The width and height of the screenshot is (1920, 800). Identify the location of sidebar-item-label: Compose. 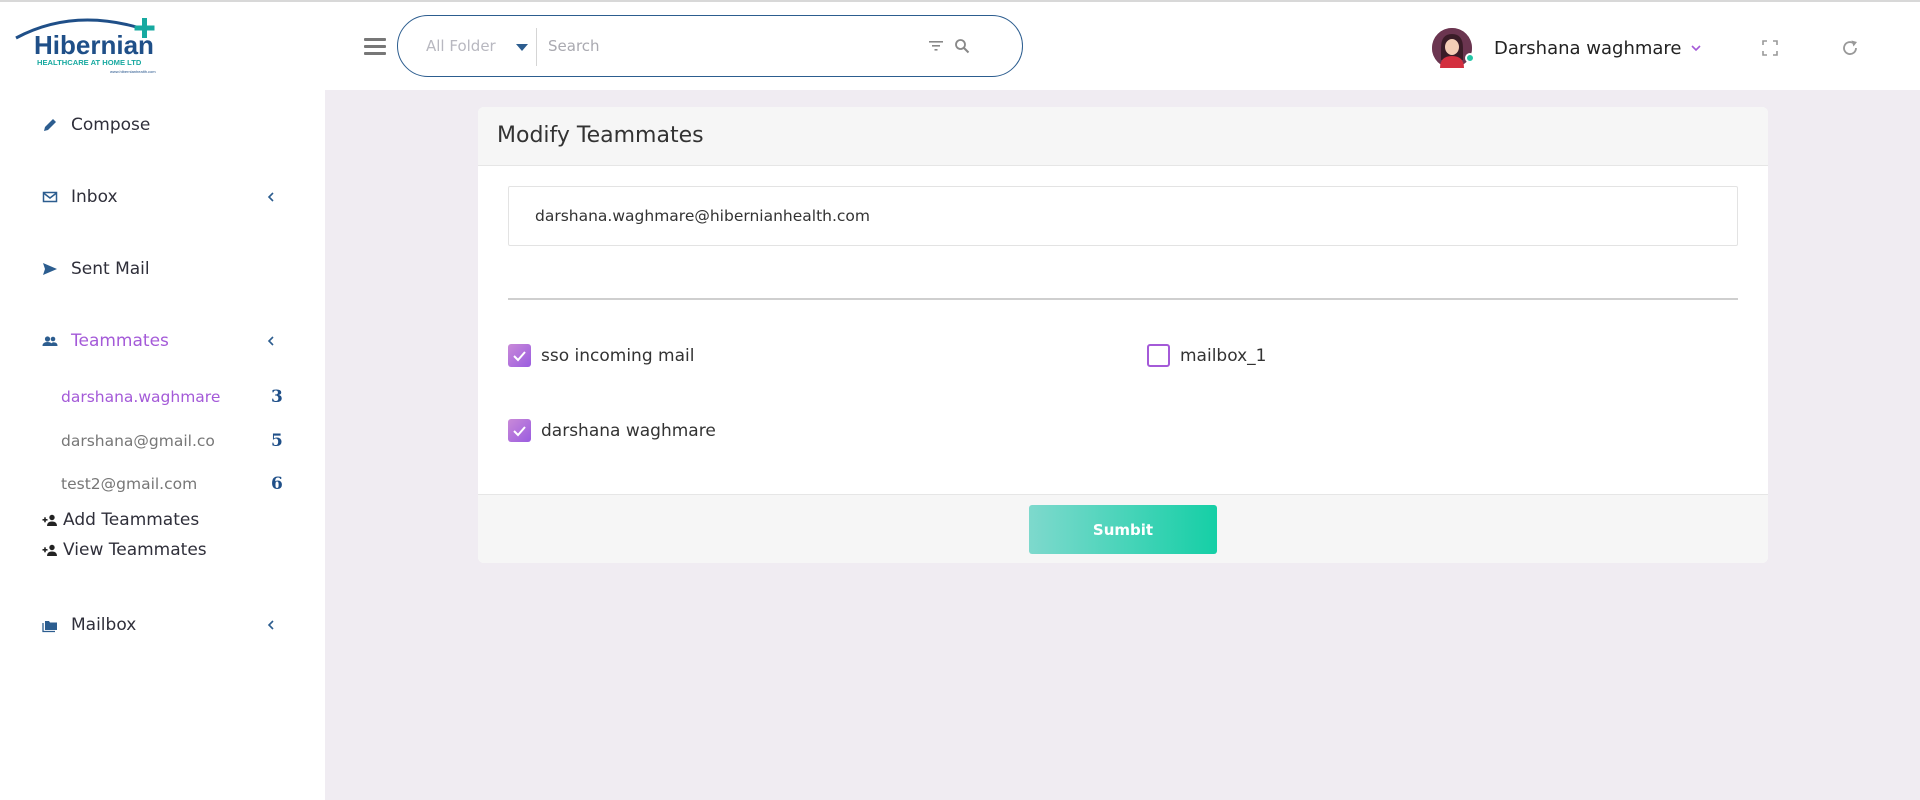
(111, 125).